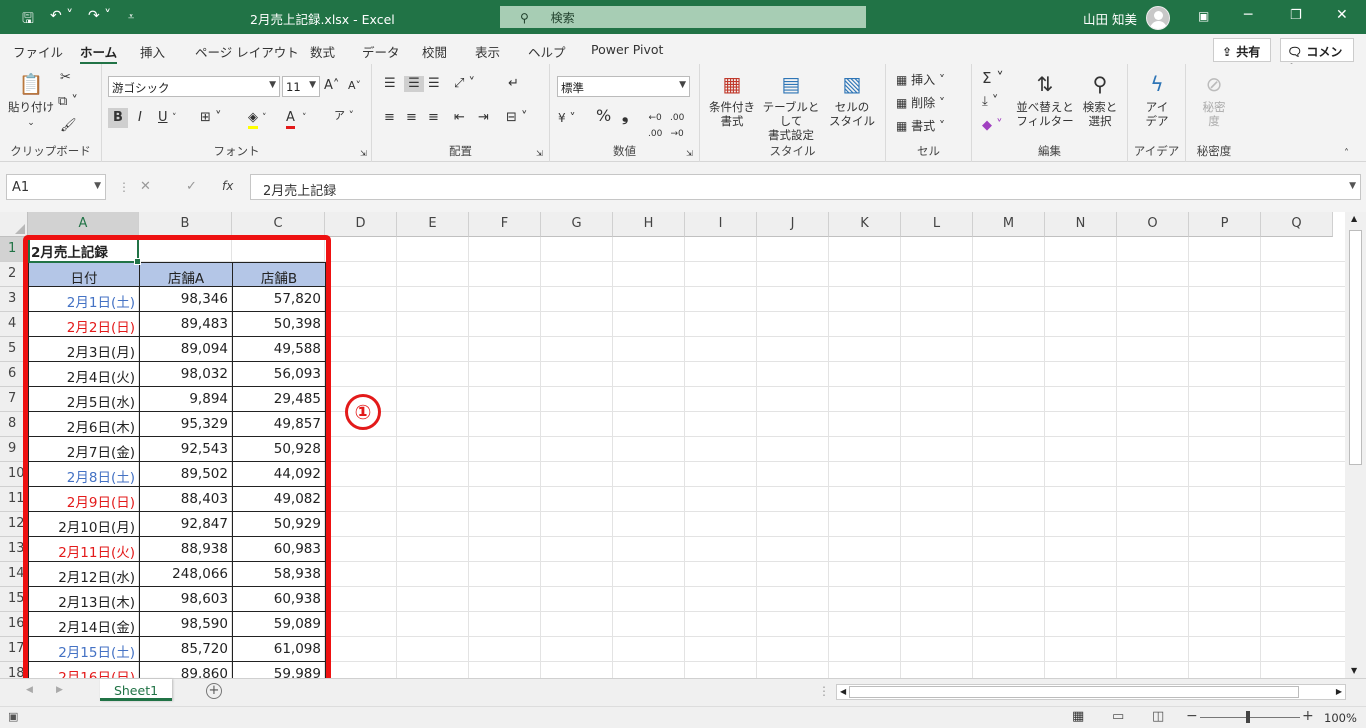 The image size is (1366, 728). Describe the element at coordinates (194, 86) in the screenshot. I see `font-name-dropdown: 游ゴシック ▼` at that location.